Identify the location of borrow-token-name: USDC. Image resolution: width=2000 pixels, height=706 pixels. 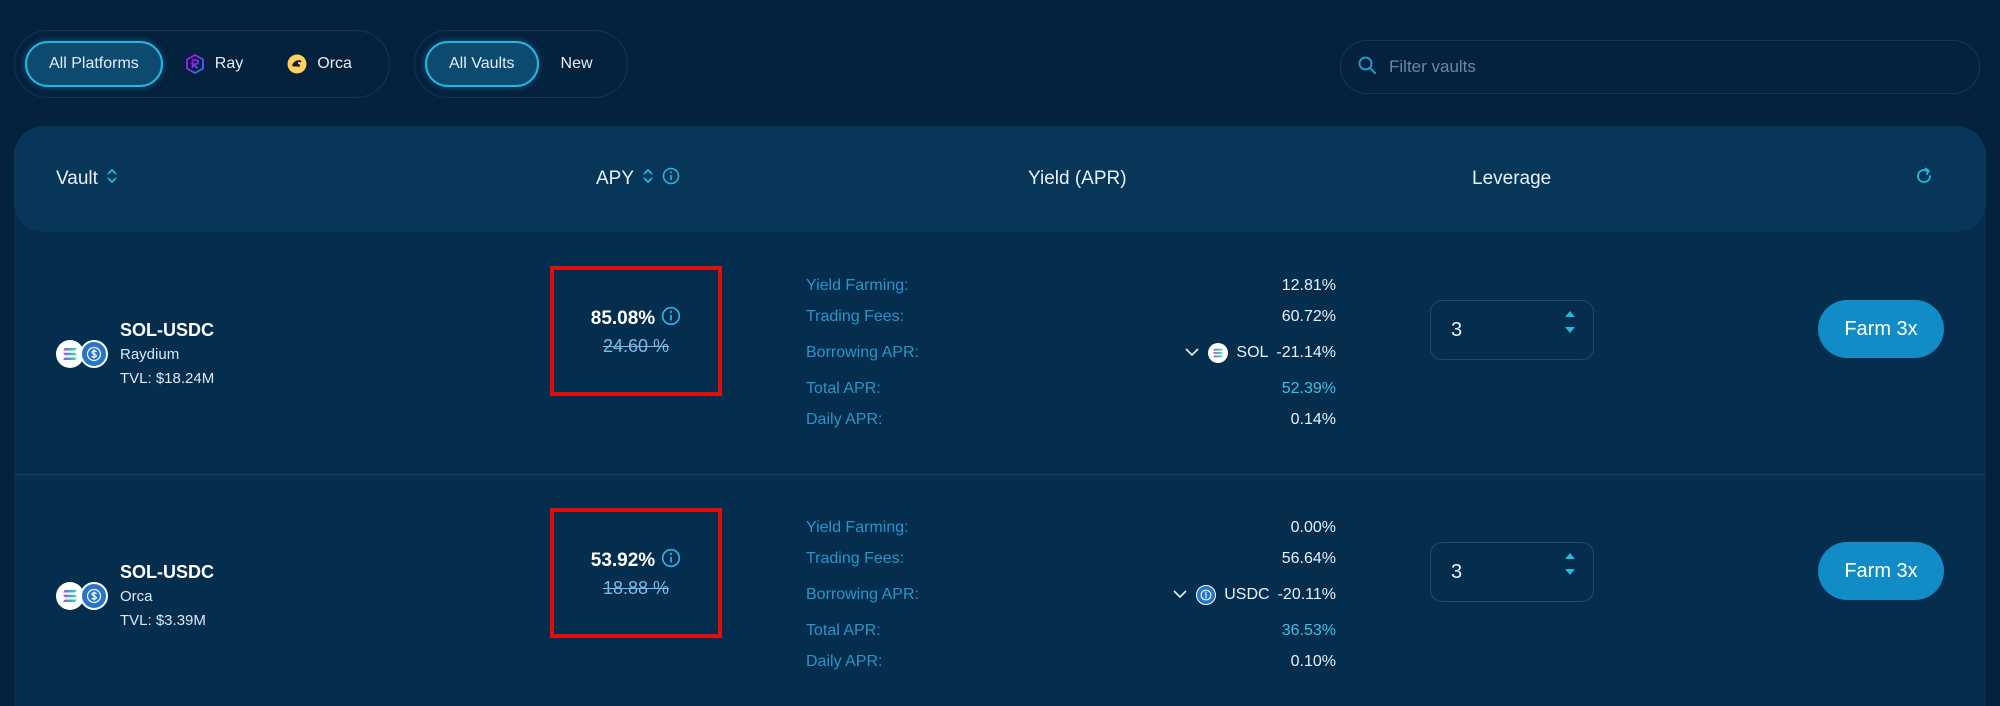
(1247, 594).